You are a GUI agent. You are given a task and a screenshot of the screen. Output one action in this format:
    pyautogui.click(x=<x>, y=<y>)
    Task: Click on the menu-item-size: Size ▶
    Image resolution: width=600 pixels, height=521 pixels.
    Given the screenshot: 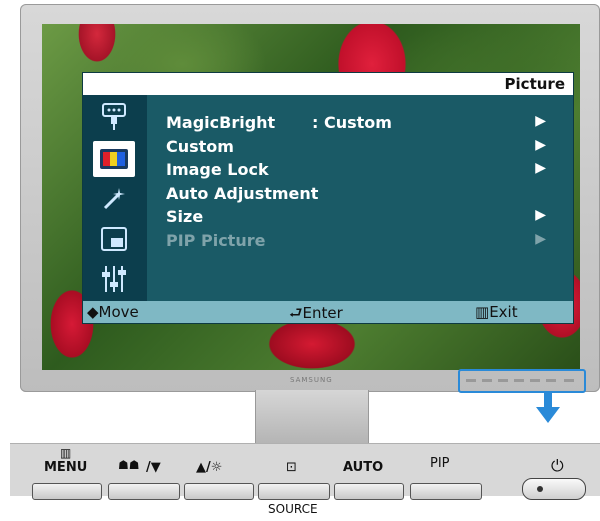 What is the action you would take?
    pyautogui.click(x=356, y=219)
    